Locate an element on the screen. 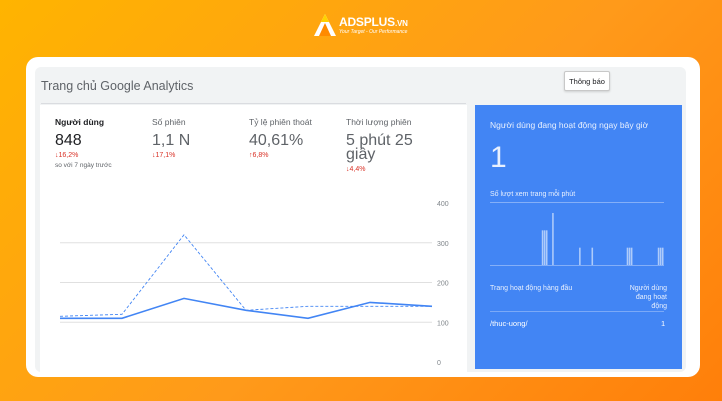 The width and height of the screenshot is (722, 401). metric-duration-value: 5 phút 25 giây is located at coordinates (379, 147).